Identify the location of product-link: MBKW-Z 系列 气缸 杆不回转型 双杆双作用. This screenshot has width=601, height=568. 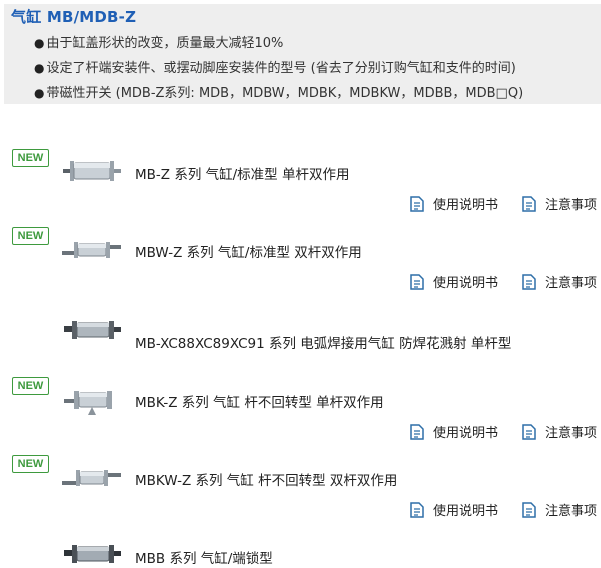
(266, 479).